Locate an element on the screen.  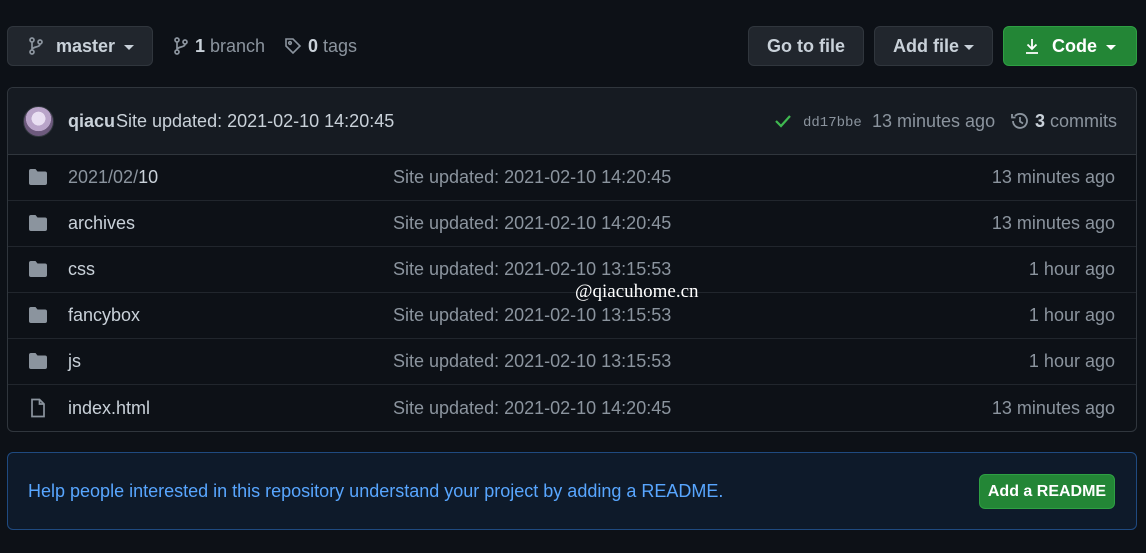
commits-count: 3 is located at coordinates (1040, 120).